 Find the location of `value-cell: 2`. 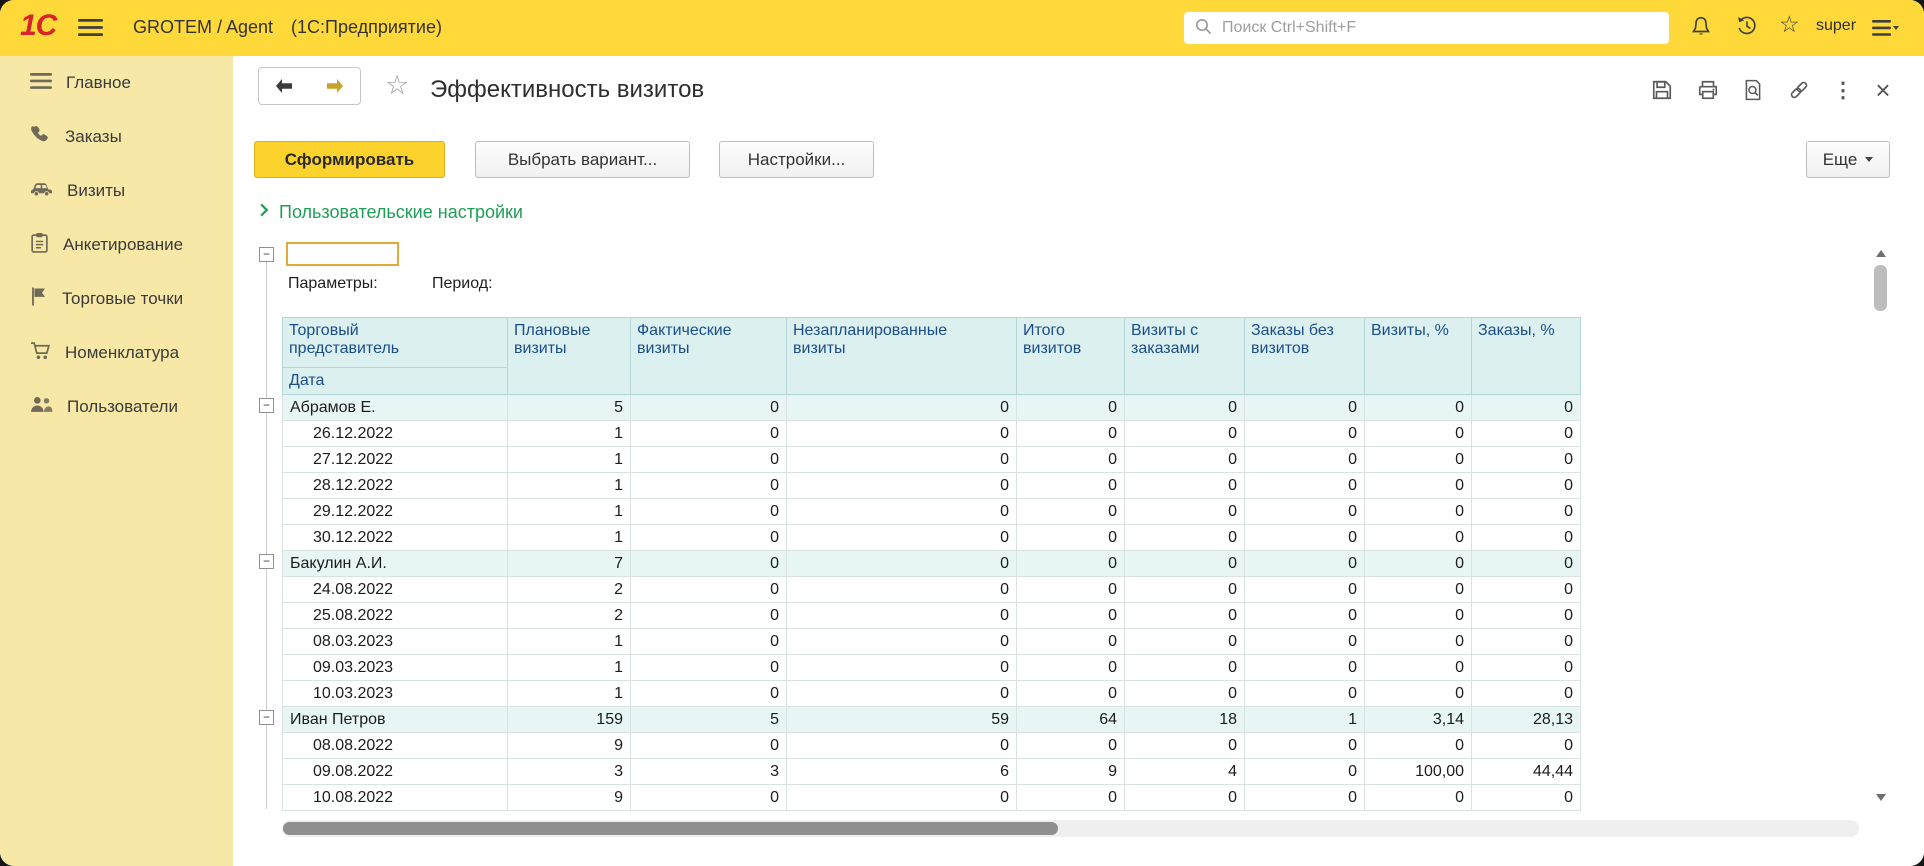

value-cell: 2 is located at coordinates (569, 590).